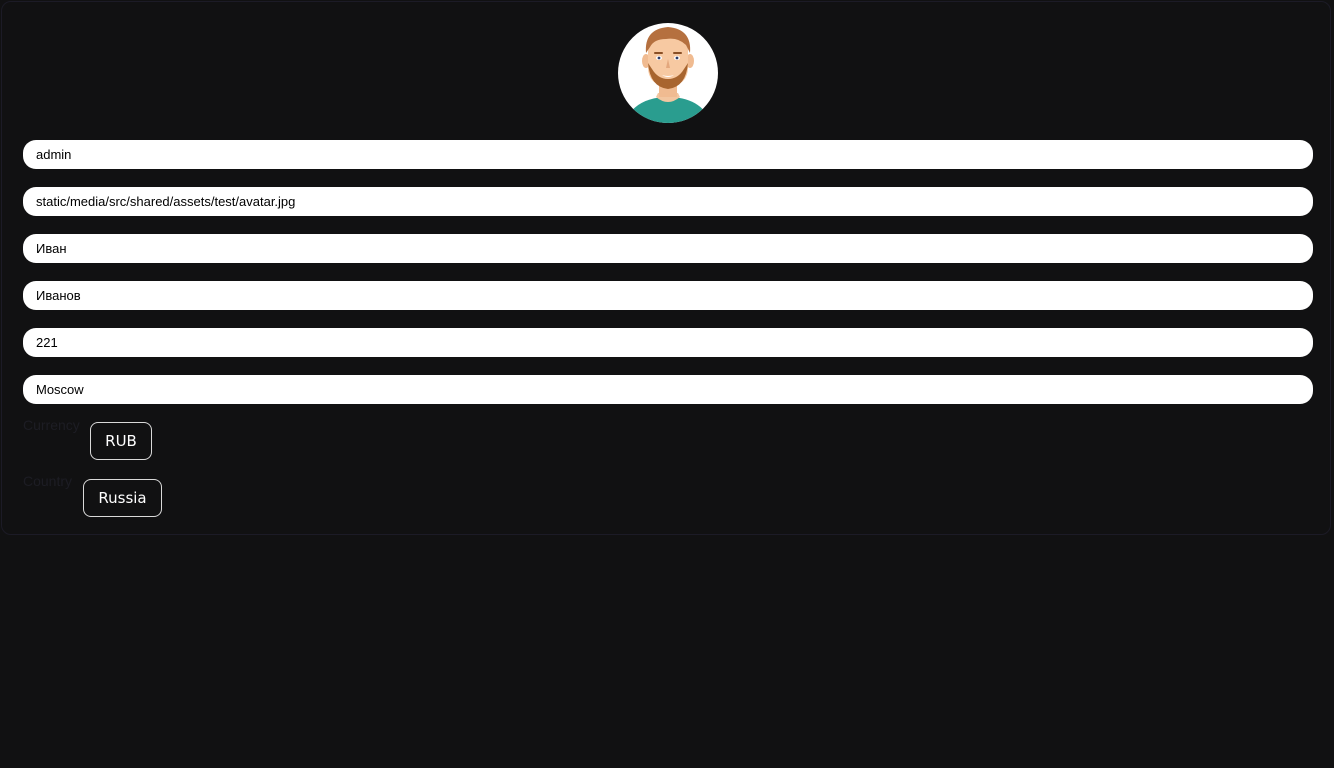 This screenshot has height=768, width=1334. Describe the element at coordinates (668, 295) in the screenshot. I see `last-name-input` at that location.